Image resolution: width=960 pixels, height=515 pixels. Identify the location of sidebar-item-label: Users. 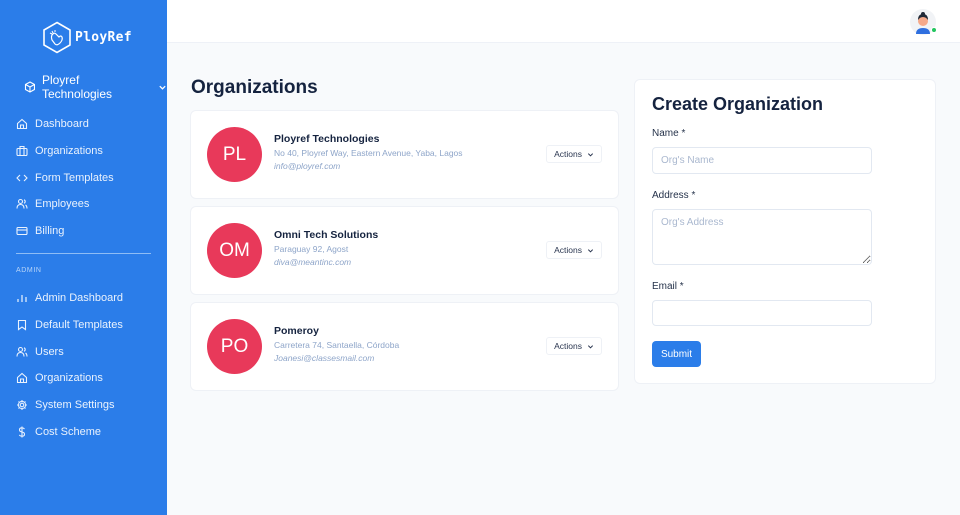
(49, 351).